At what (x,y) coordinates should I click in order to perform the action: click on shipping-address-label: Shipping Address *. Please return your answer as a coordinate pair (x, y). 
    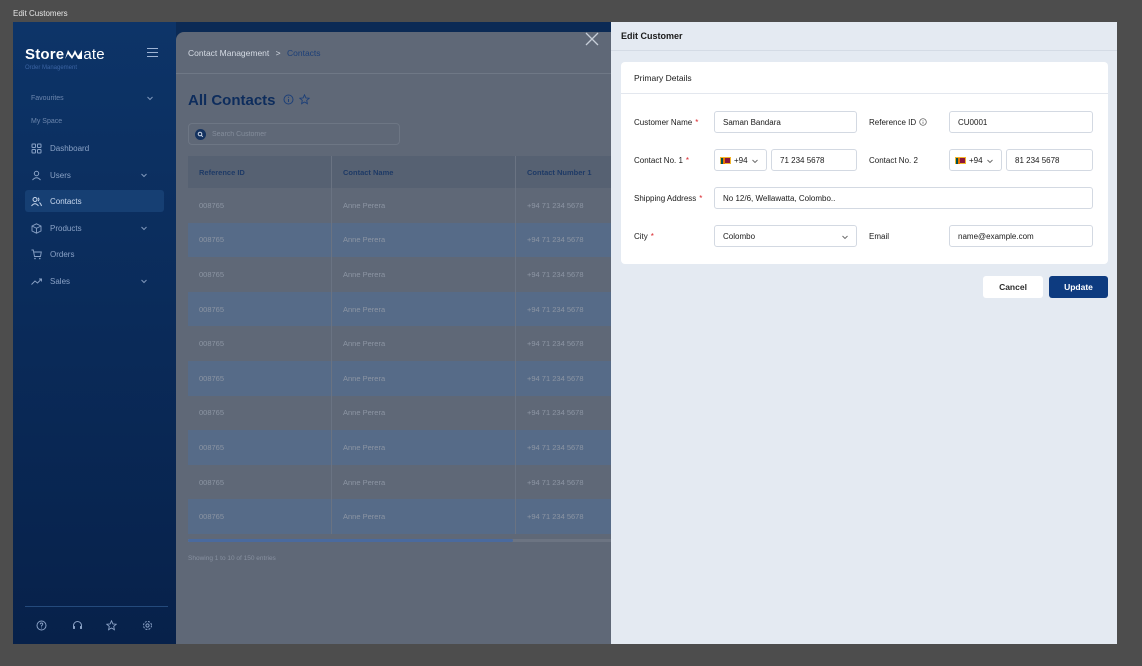
    Looking at the image, I should click on (668, 198).